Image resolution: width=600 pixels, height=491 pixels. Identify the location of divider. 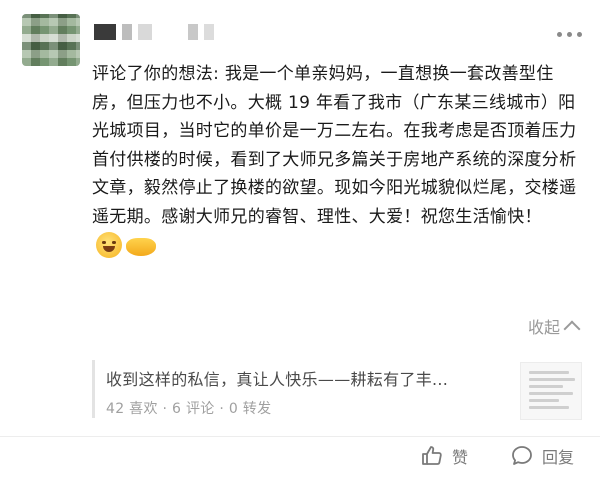
(300, 436).